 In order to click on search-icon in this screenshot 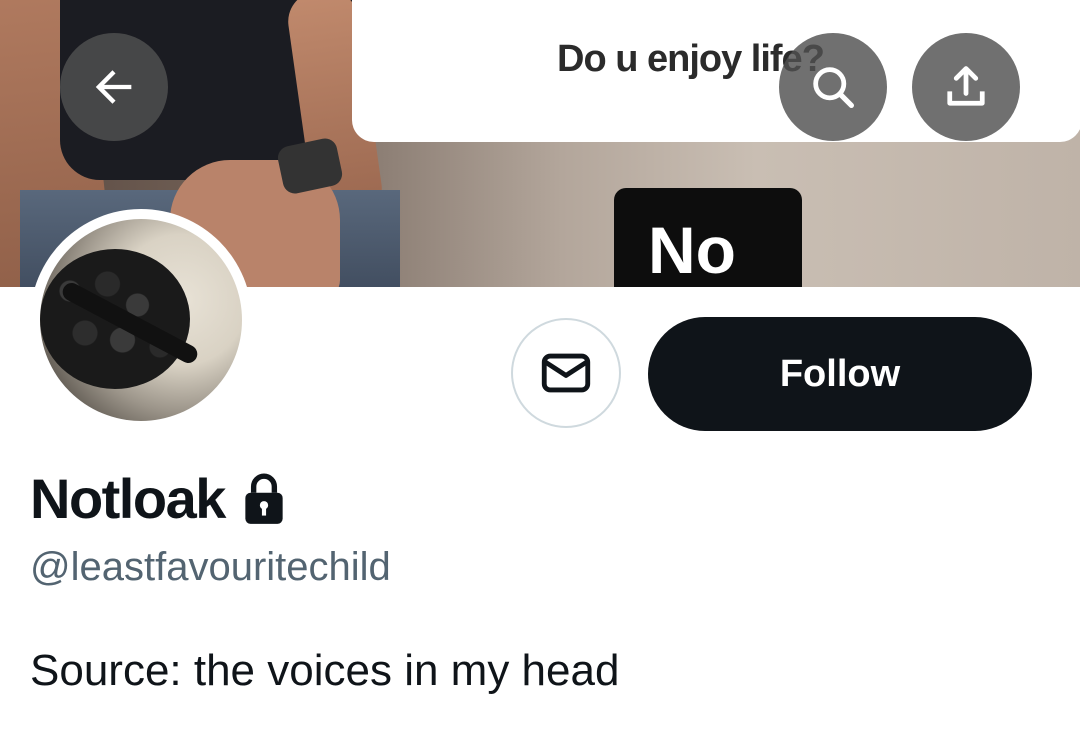, I will do `click(834, 88)`.